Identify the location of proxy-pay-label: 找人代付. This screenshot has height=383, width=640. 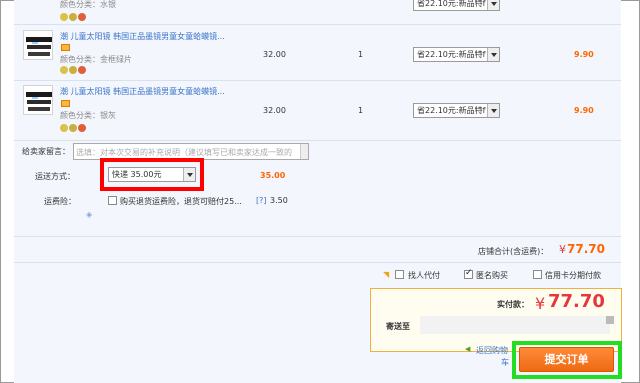
(424, 275).